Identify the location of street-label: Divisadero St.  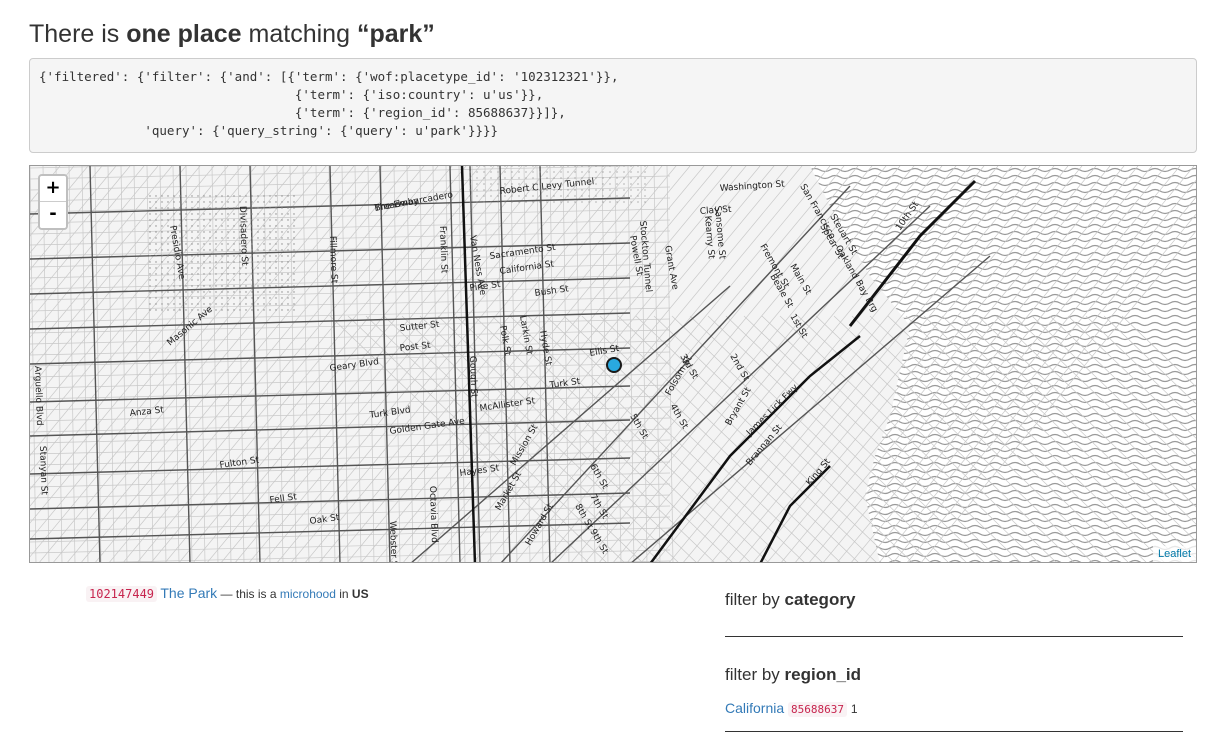
(243, 236).